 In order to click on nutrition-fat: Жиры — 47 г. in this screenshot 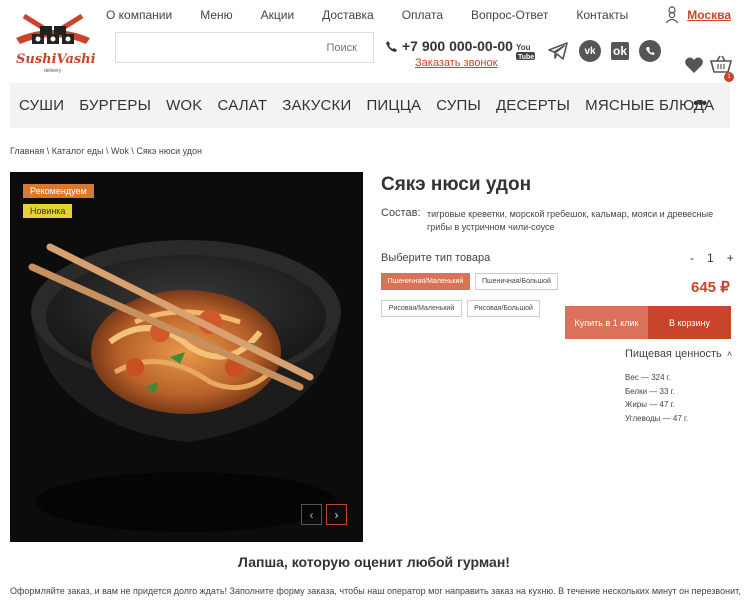, I will do `click(650, 404)`.